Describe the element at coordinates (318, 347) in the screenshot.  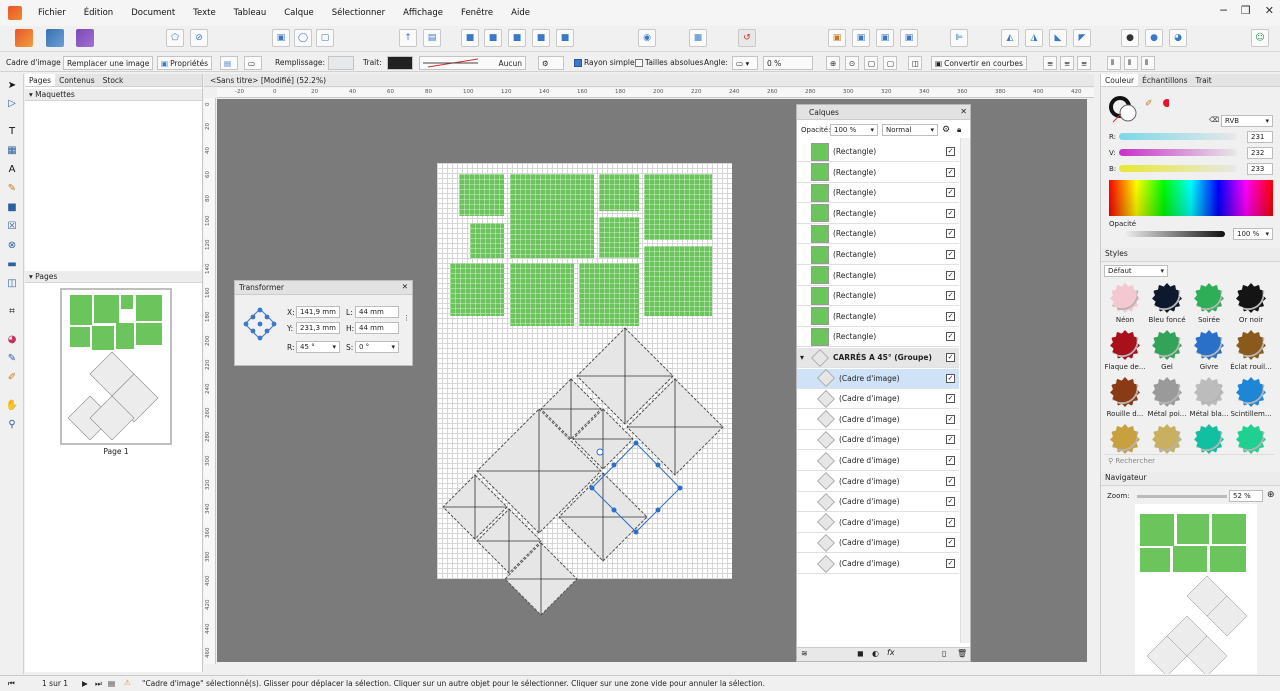
I see `rotation-field: 45 ° ▾` at that location.